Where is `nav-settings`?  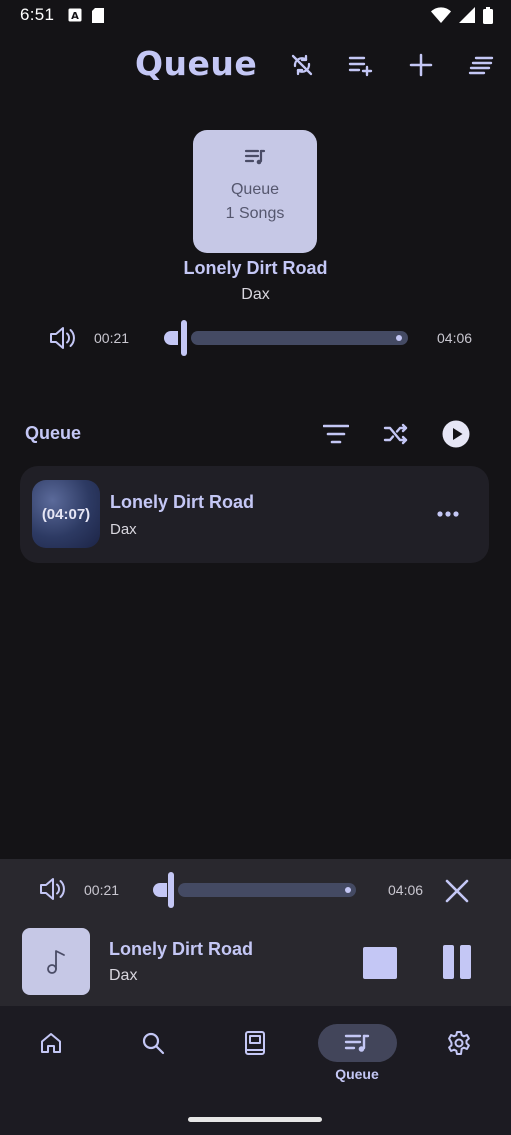
nav-settings is located at coordinates (459, 1054).